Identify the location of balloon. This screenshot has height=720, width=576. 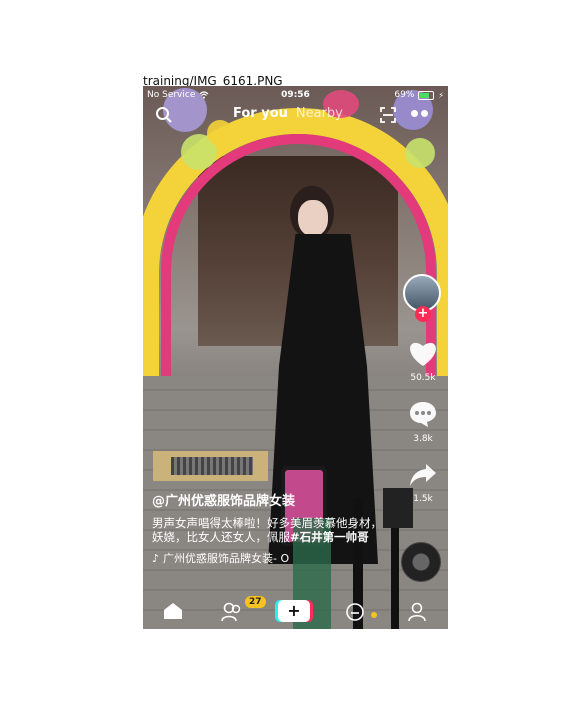
(420, 153).